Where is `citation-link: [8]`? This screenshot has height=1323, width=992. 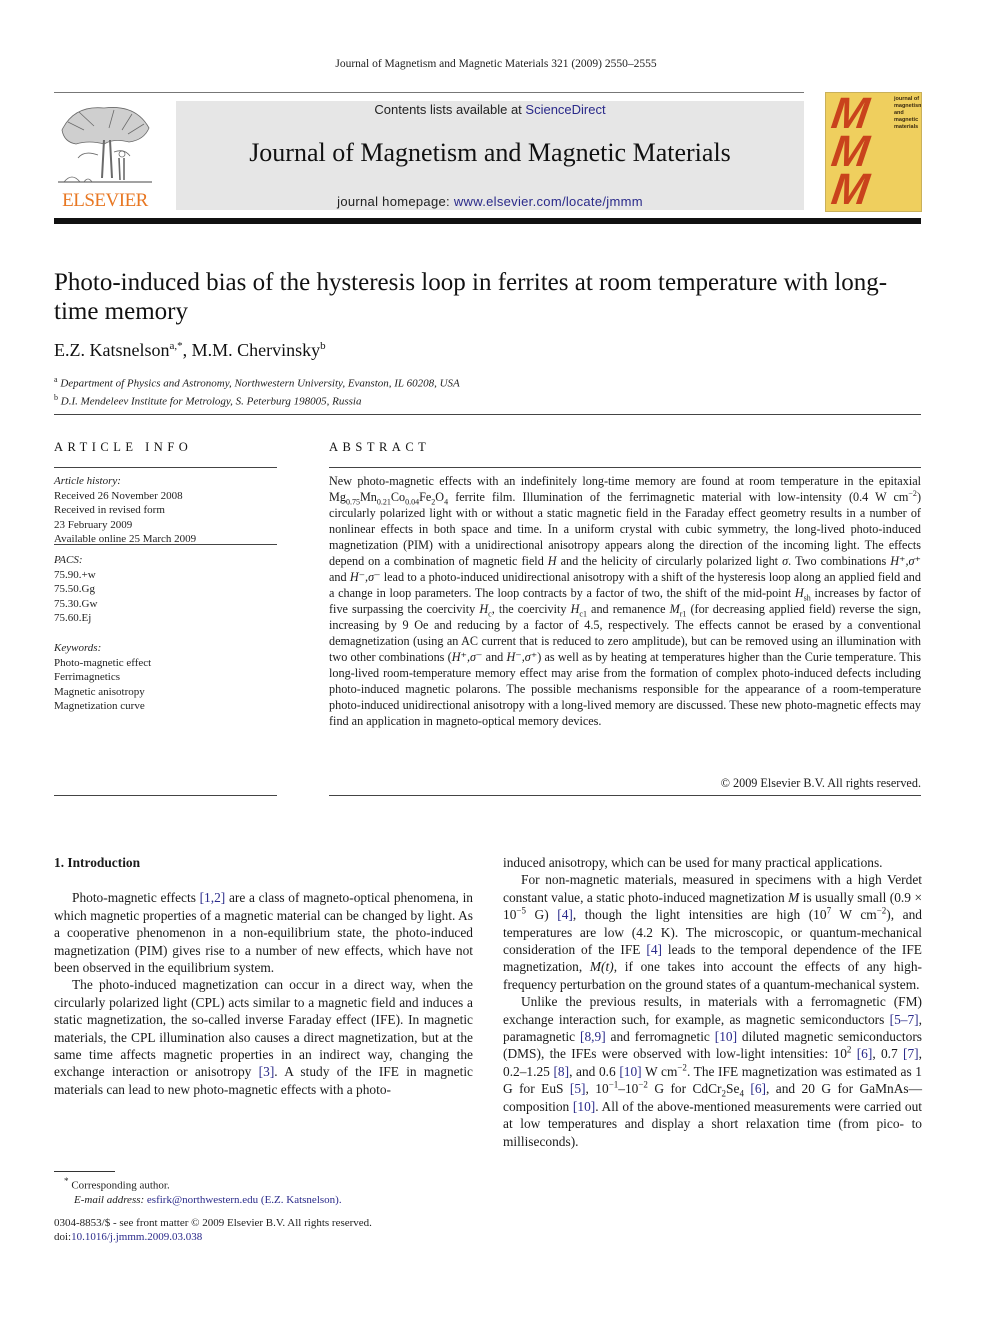
citation-link: [8] is located at coordinates (561, 1071).